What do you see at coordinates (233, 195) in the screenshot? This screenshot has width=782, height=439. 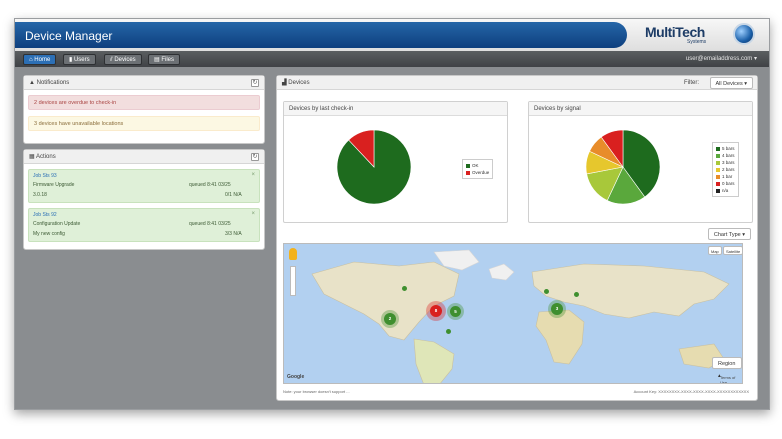 I see `action-count: 0/1 N/A` at bounding box center [233, 195].